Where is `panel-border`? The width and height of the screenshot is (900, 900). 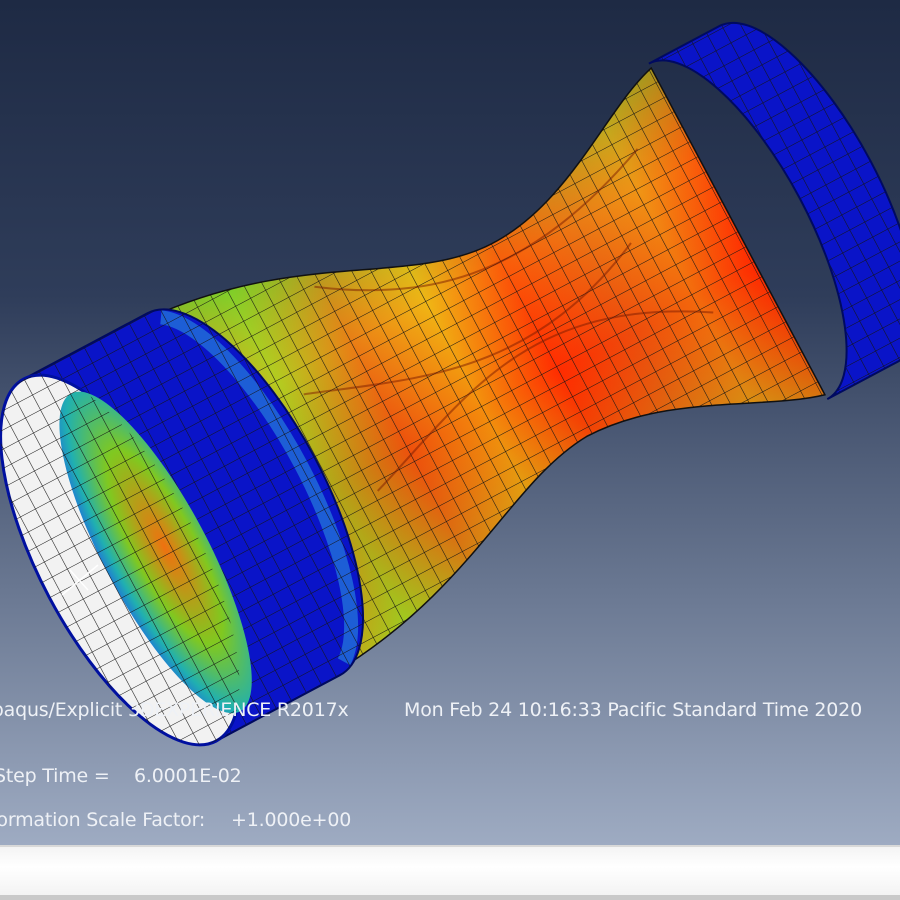 panel-border is located at coordinates (450, 897).